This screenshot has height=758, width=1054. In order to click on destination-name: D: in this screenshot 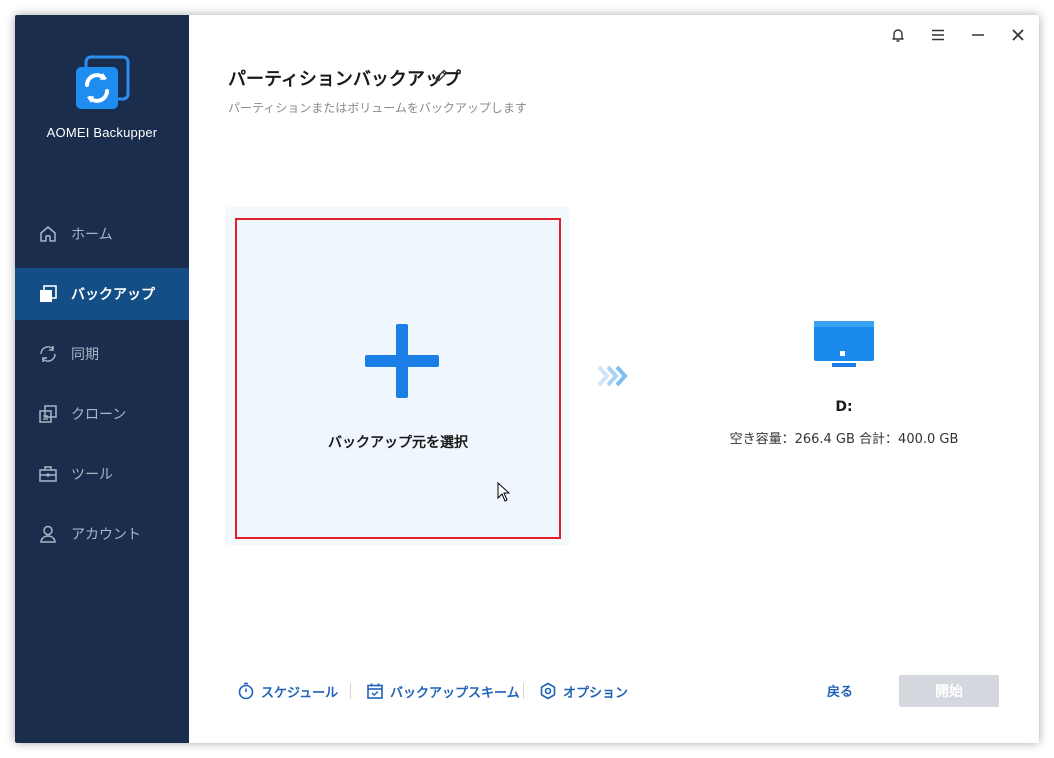, I will do `click(844, 407)`.